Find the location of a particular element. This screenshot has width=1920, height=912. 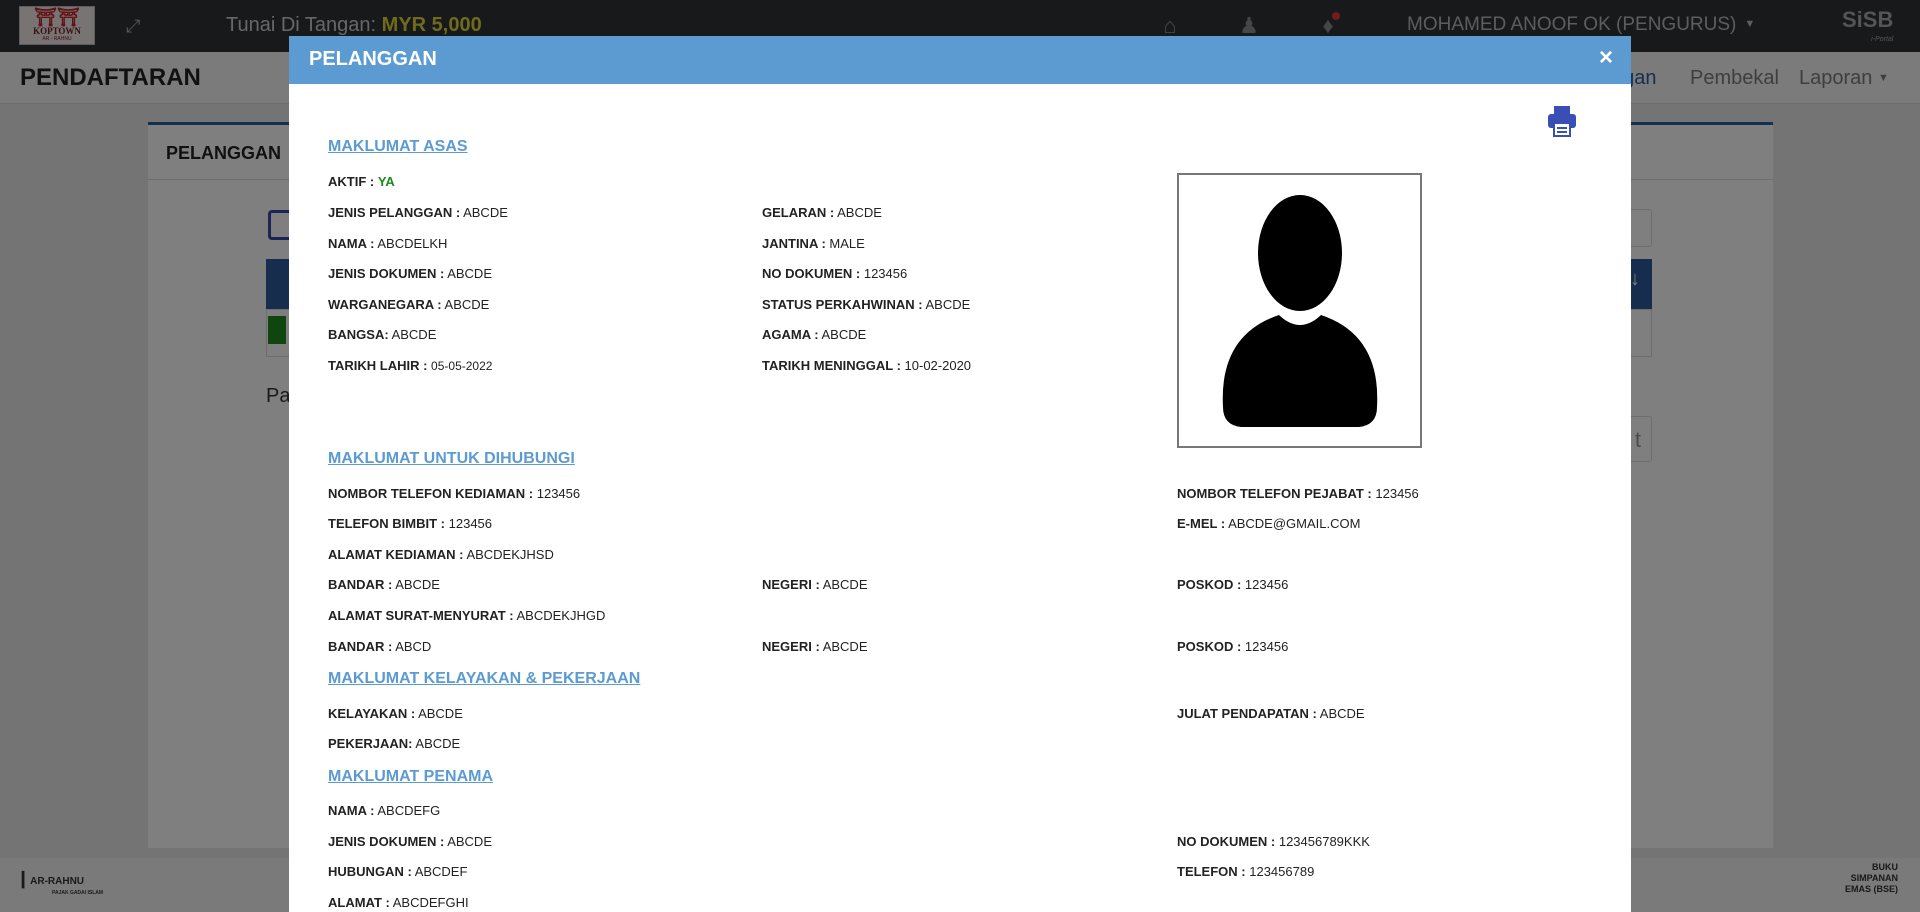

field-alamat-surat: ALAMAT SURAT-MENYURAT : ABCDEKJHGD is located at coordinates (466, 615).